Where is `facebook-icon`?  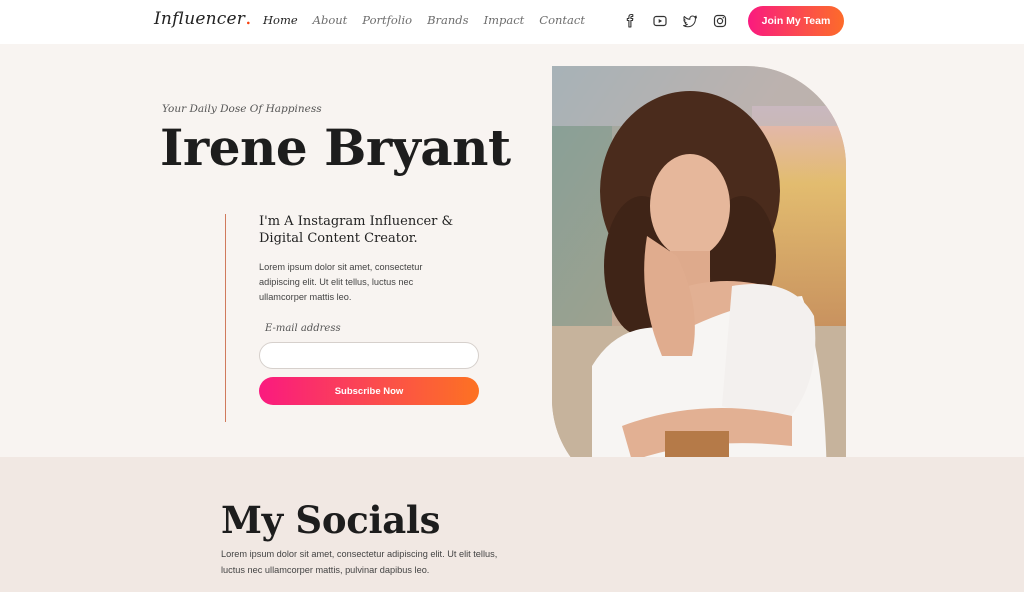
facebook-icon is located at coordinates (630, 21).